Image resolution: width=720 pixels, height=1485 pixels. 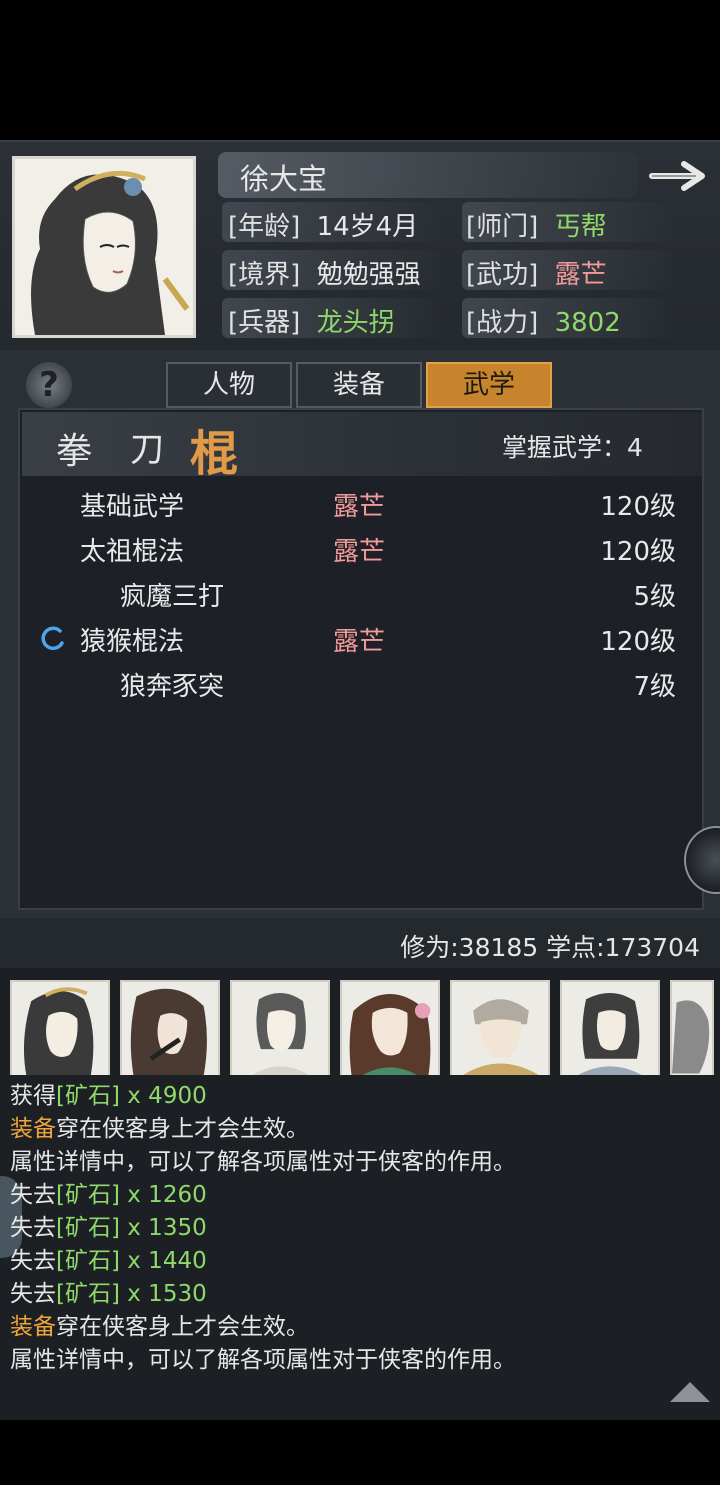 I want to click on stat-label: [武功], so click(x=502, y=275).